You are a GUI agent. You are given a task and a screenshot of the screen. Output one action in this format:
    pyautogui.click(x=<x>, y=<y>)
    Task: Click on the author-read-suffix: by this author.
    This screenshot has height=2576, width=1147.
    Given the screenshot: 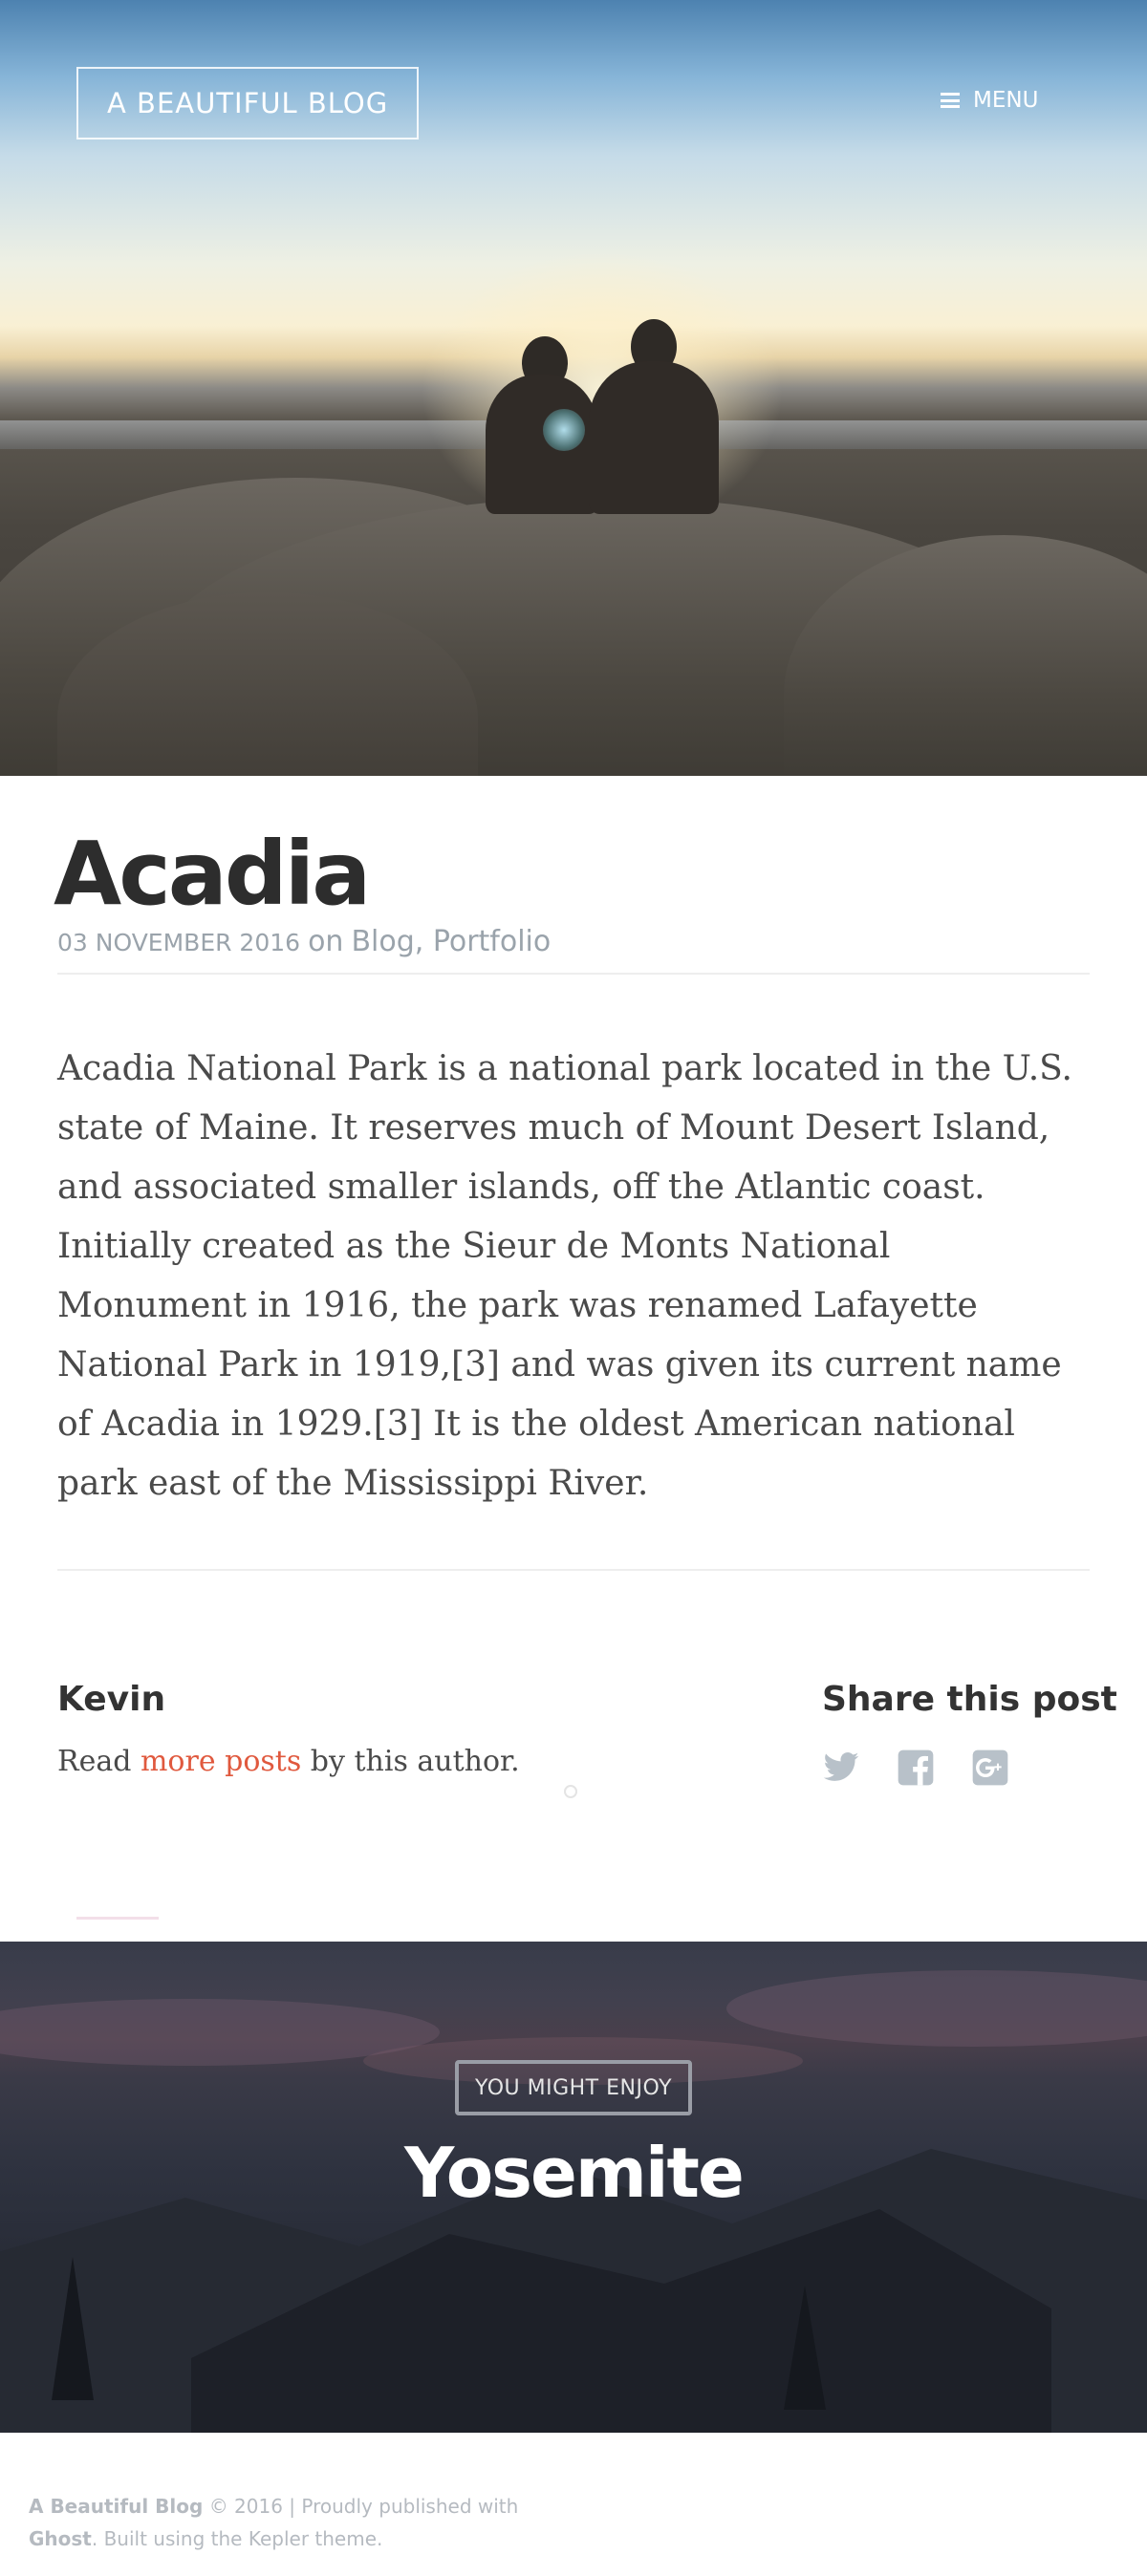 What is the action you would take?
    pyautogui.click(x=415, y=1761)
    